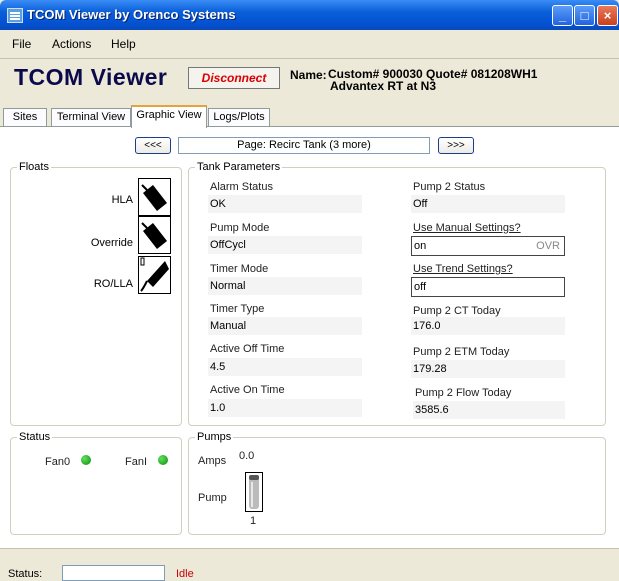  Describe the element at coordinates (548, 246) in the screenshot. I see `override-tag: OVR` at that location.